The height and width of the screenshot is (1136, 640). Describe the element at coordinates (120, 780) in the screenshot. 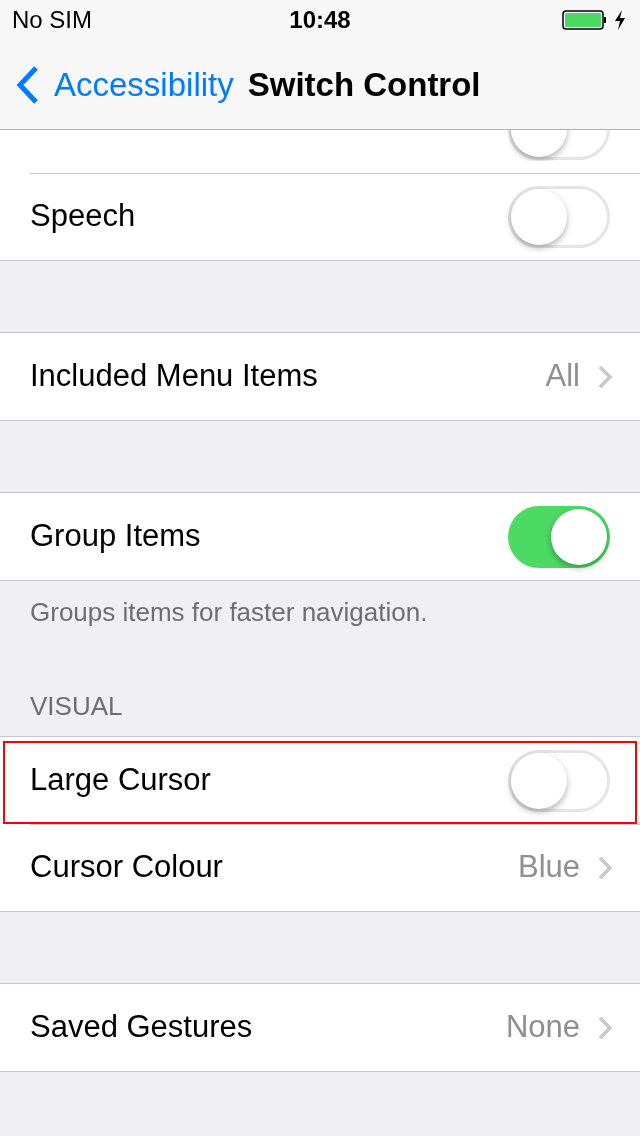

I see `row-label: Large Cursor` at that location.